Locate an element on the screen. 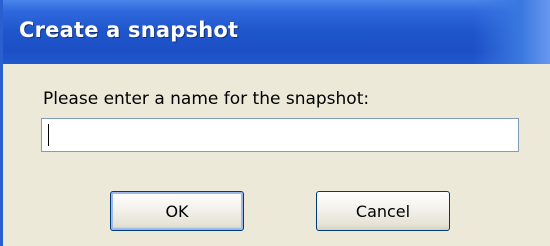 This screenshot has height=246, width=550. dialog-title: Create a snapshot is located at coordinates (129, 30).